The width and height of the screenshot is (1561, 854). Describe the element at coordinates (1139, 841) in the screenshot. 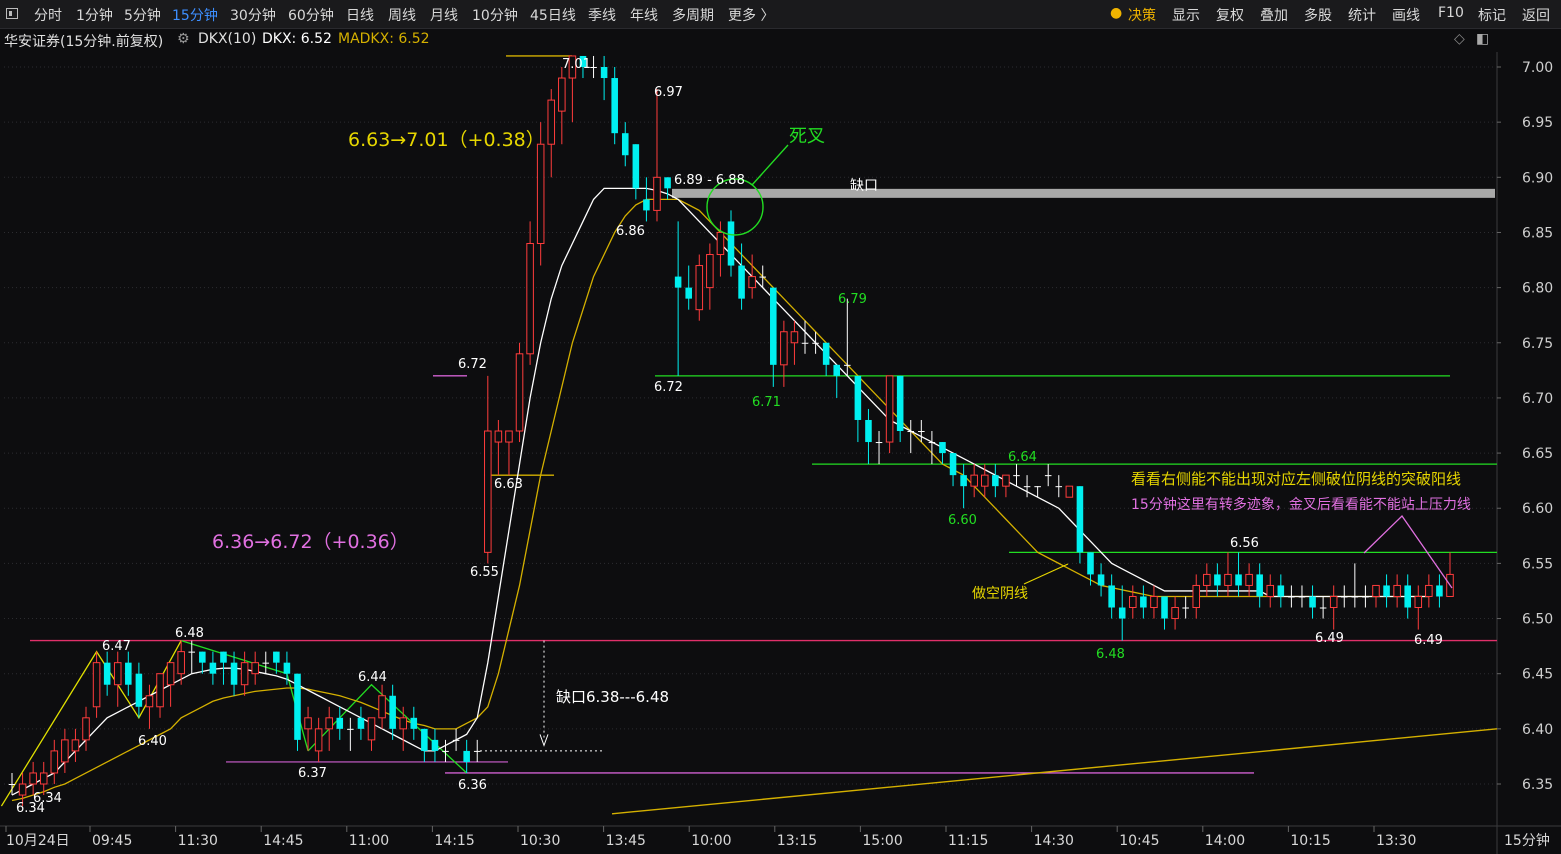

I see `x-tick-label: 10:45` at that location.